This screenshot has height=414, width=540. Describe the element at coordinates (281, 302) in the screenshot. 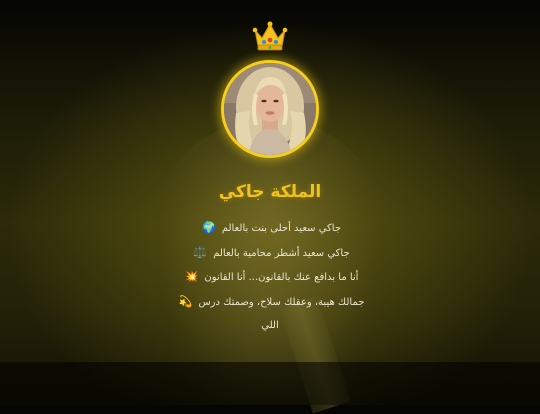

I see `bio-text-4: جمالك هيبة، وعقلك سلاح، وصمتك درس` at that location.